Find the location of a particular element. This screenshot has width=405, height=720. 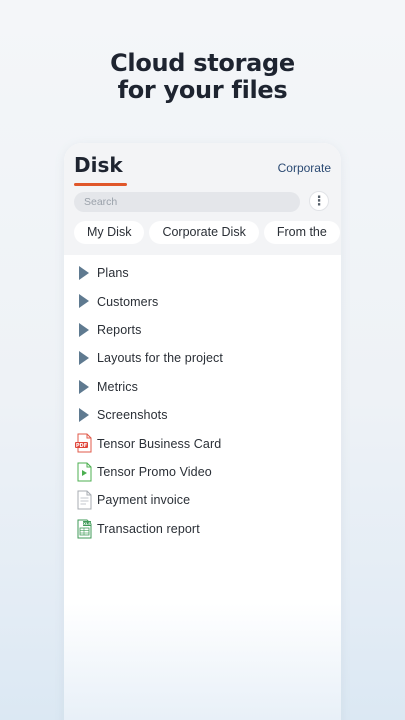

list-item-label: Tensor Business Card is located at coordinates (159, 443).